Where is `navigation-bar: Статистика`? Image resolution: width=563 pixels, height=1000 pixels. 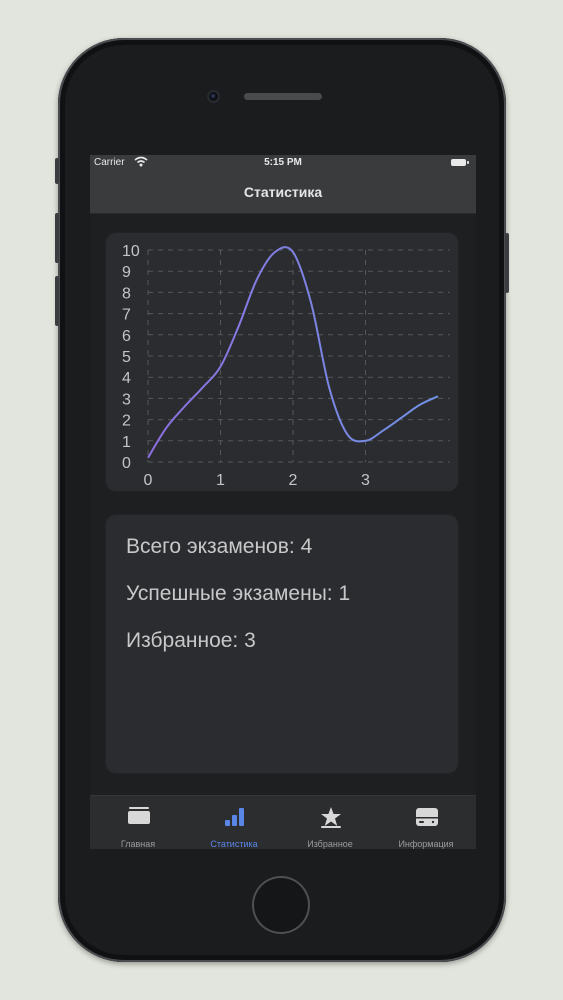
navigation-bar: Статистика is located at coordinates (283, 192).